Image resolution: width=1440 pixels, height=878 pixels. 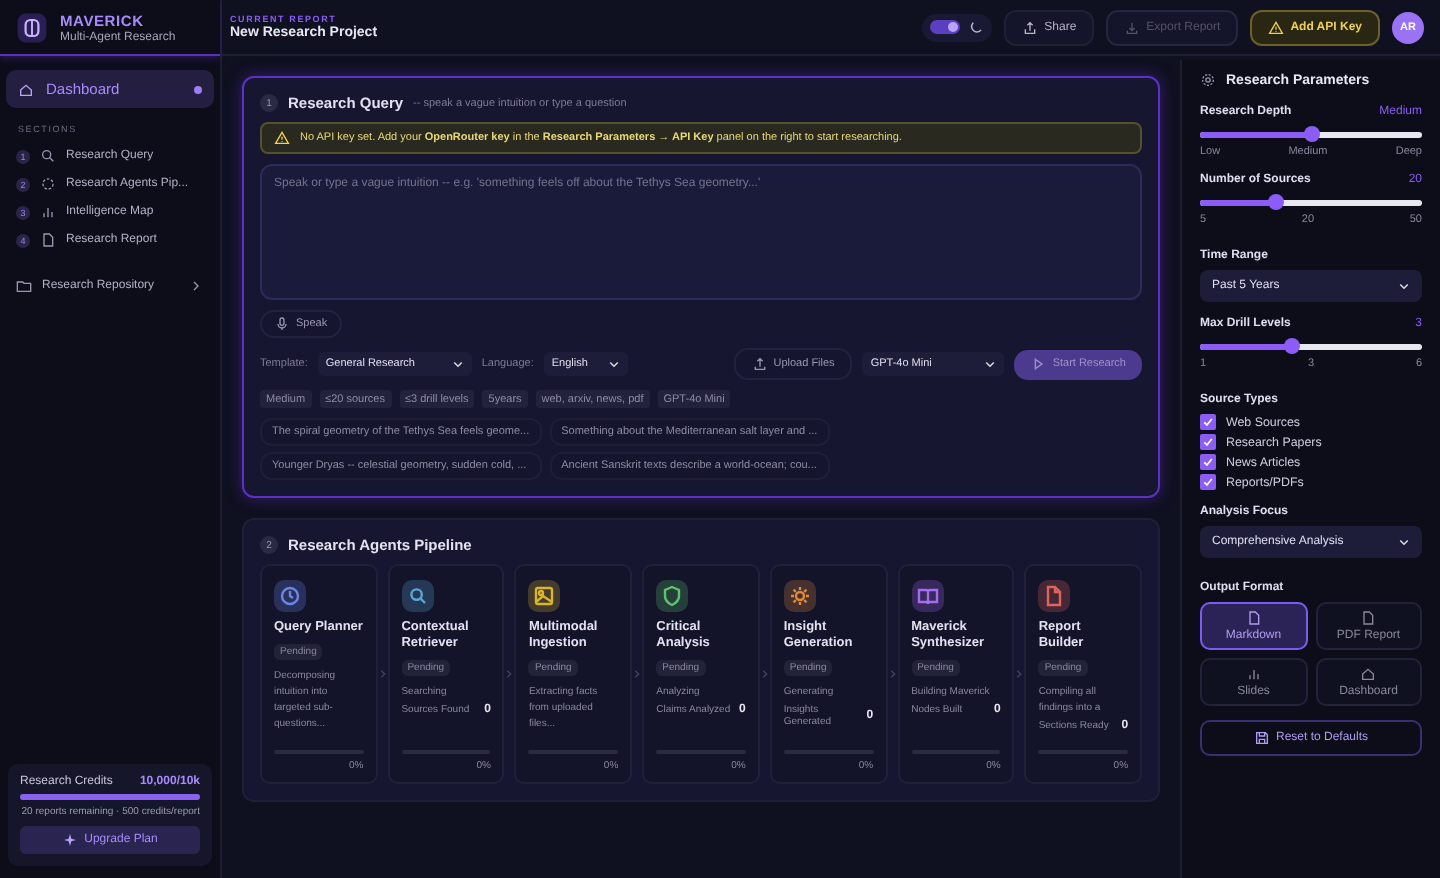 What do you see at coordinates (1261, 738) in the screenshot?
I see `save-icon` at bounding box center [1261, 738].